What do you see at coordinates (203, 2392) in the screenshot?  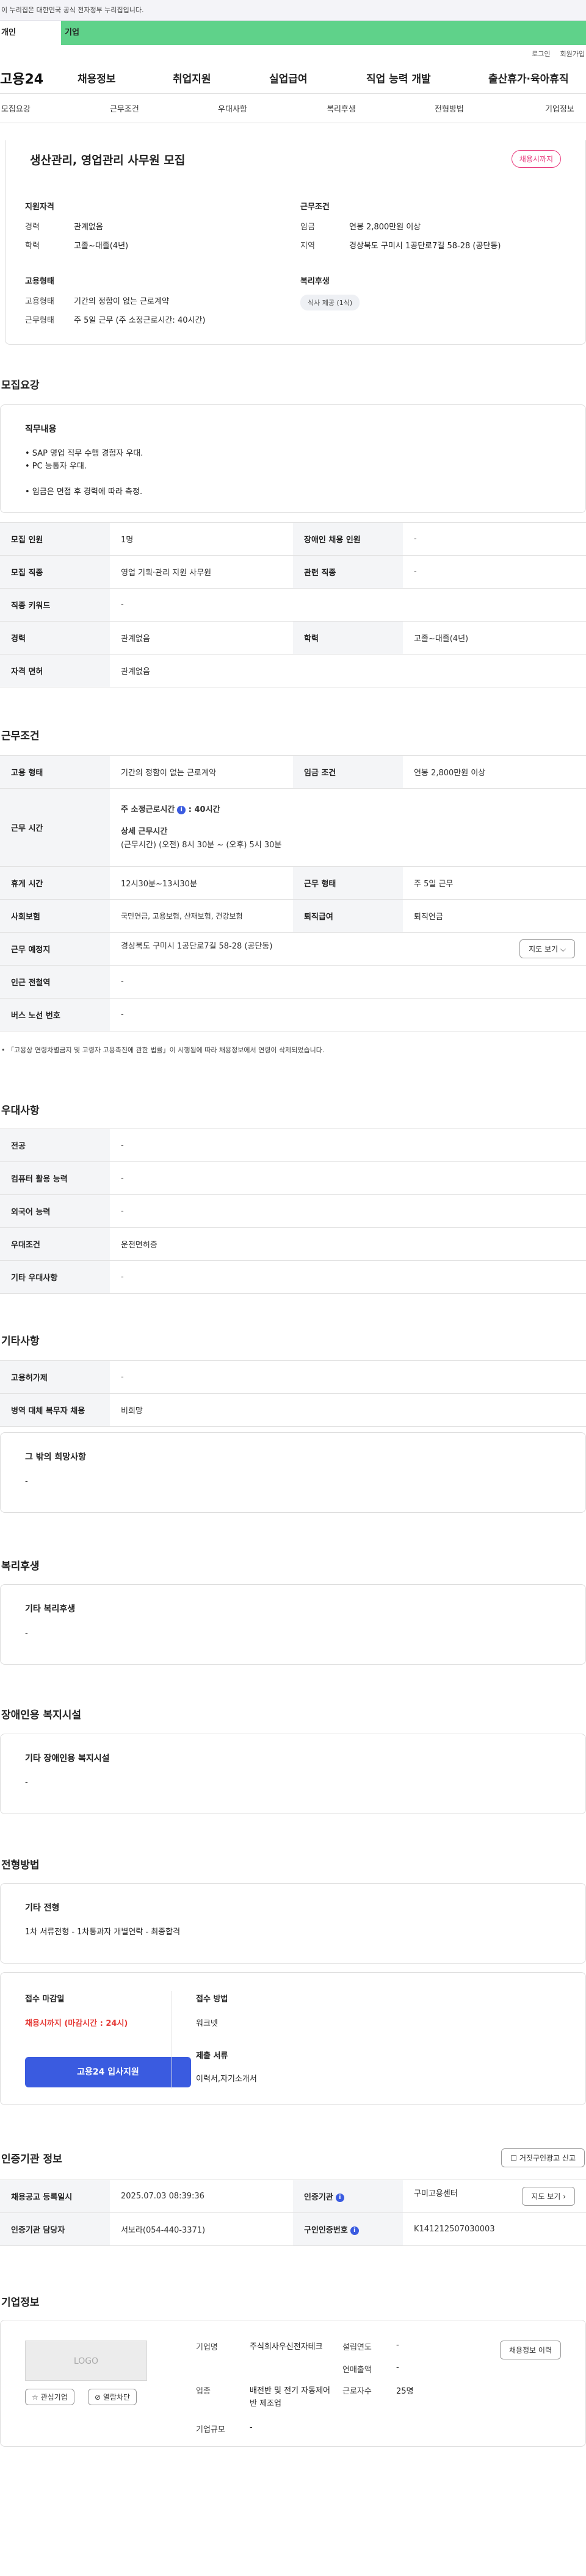 I see `industry-label: 업종` at bounding box center [203, 2392].